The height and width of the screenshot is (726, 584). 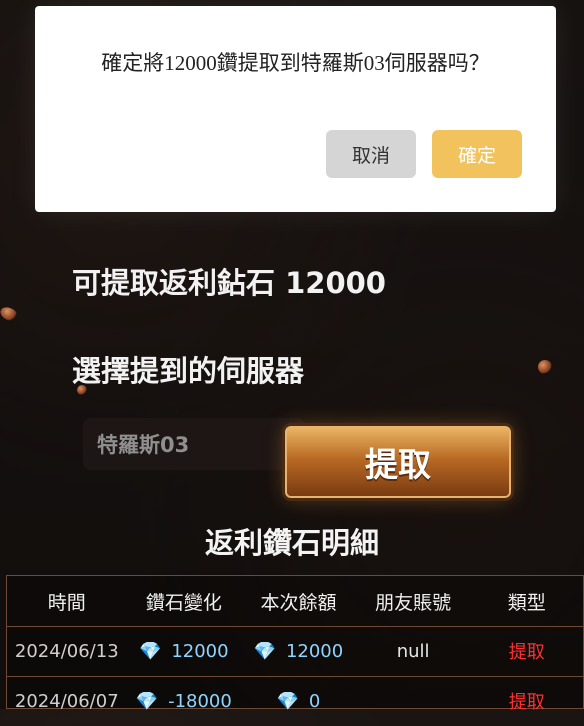 What do you see at coordinates (314, 701) in the screenshot?
I see `row-balance-value: 0` at bounding box center [314, 701].